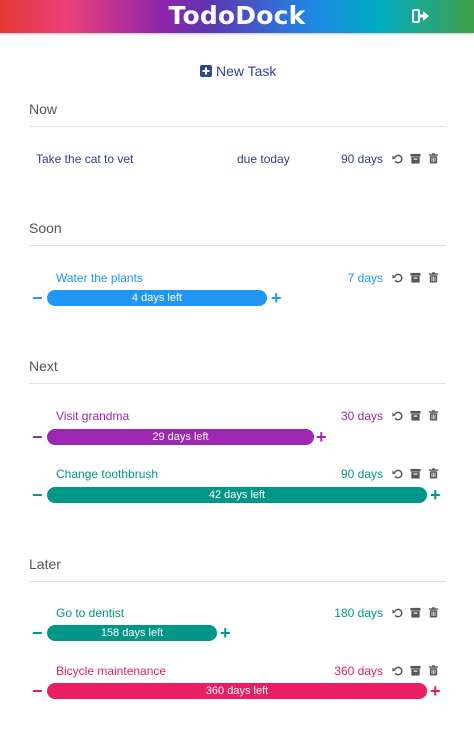 The width and height of the screenshot is (474, 734). I want to click on new-task-button: New Task, so click(238, 71).